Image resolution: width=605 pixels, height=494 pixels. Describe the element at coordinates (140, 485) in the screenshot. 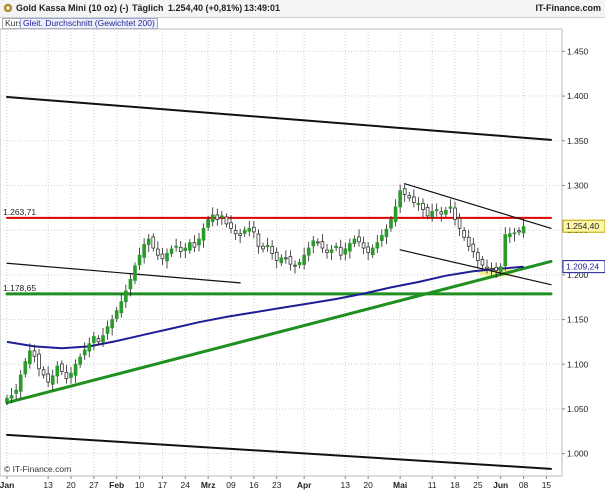

I see `x-tick-label: 10` at that location.